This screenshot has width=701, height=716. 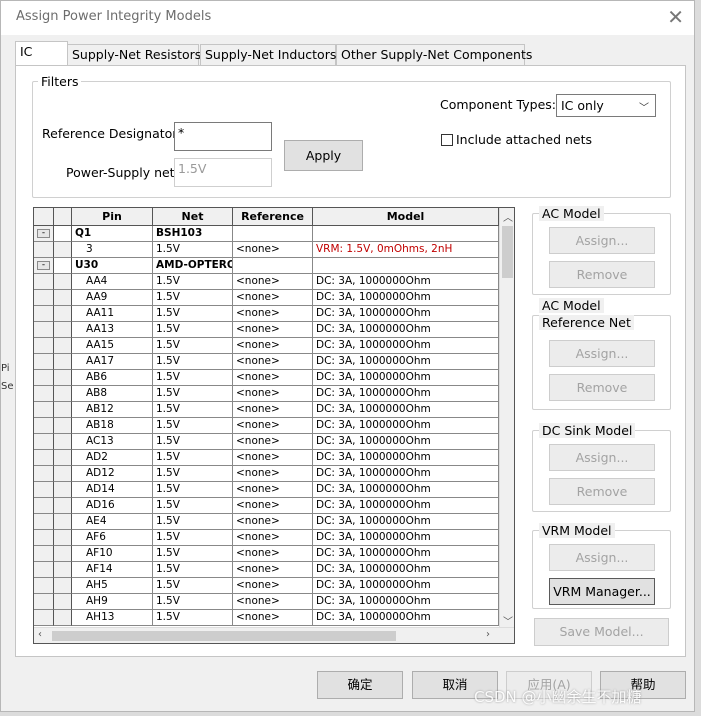 What do you see at coordinates (223, 172) in the screenshot?
I see `power-supply-net-input: 1.5V` at bounding box center [223, 172].